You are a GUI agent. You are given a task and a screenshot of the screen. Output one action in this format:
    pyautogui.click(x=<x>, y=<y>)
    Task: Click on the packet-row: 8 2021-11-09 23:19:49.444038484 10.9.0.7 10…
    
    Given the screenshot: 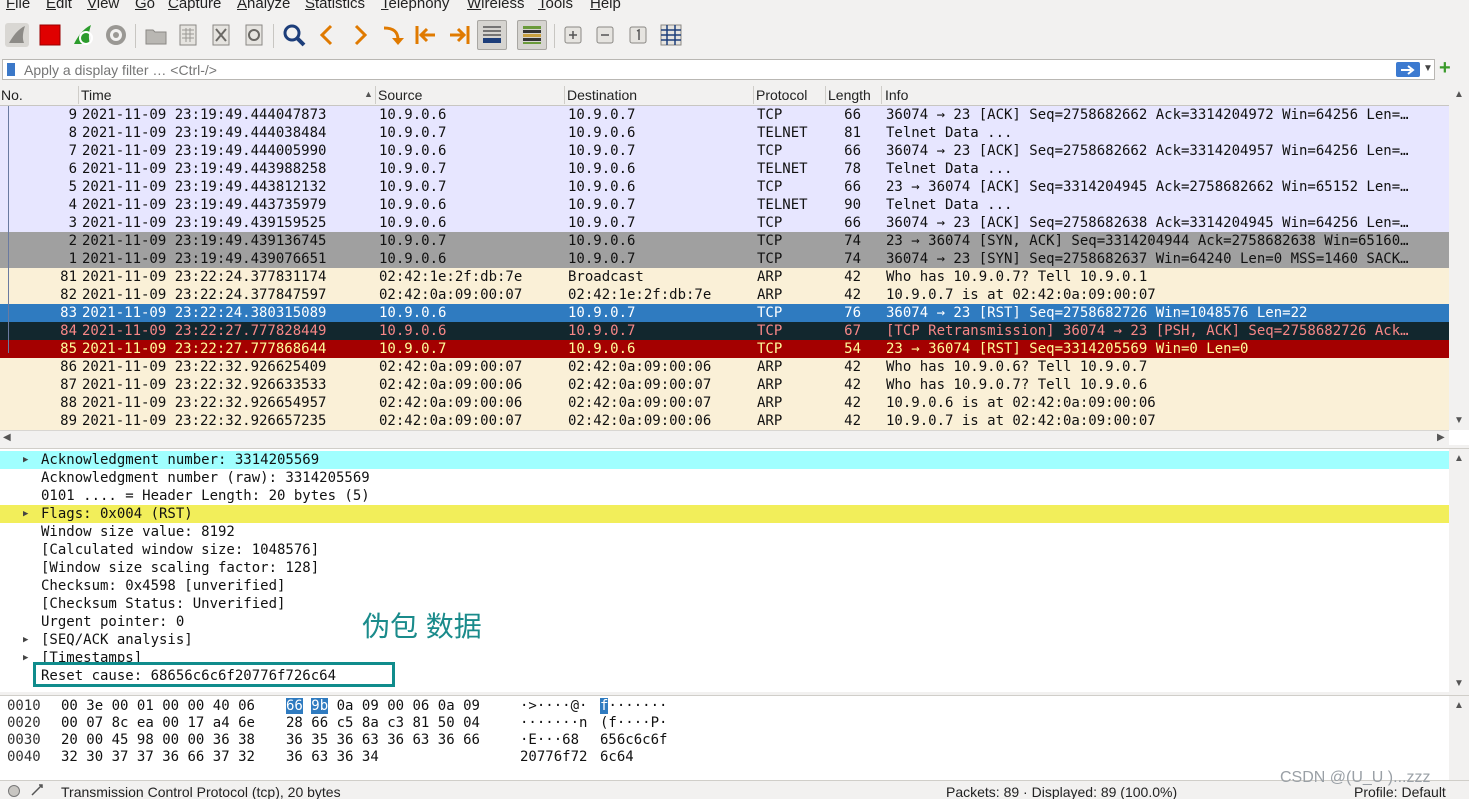 What is the action you would take?
    pyautogui.click(x=724, y=133)
    